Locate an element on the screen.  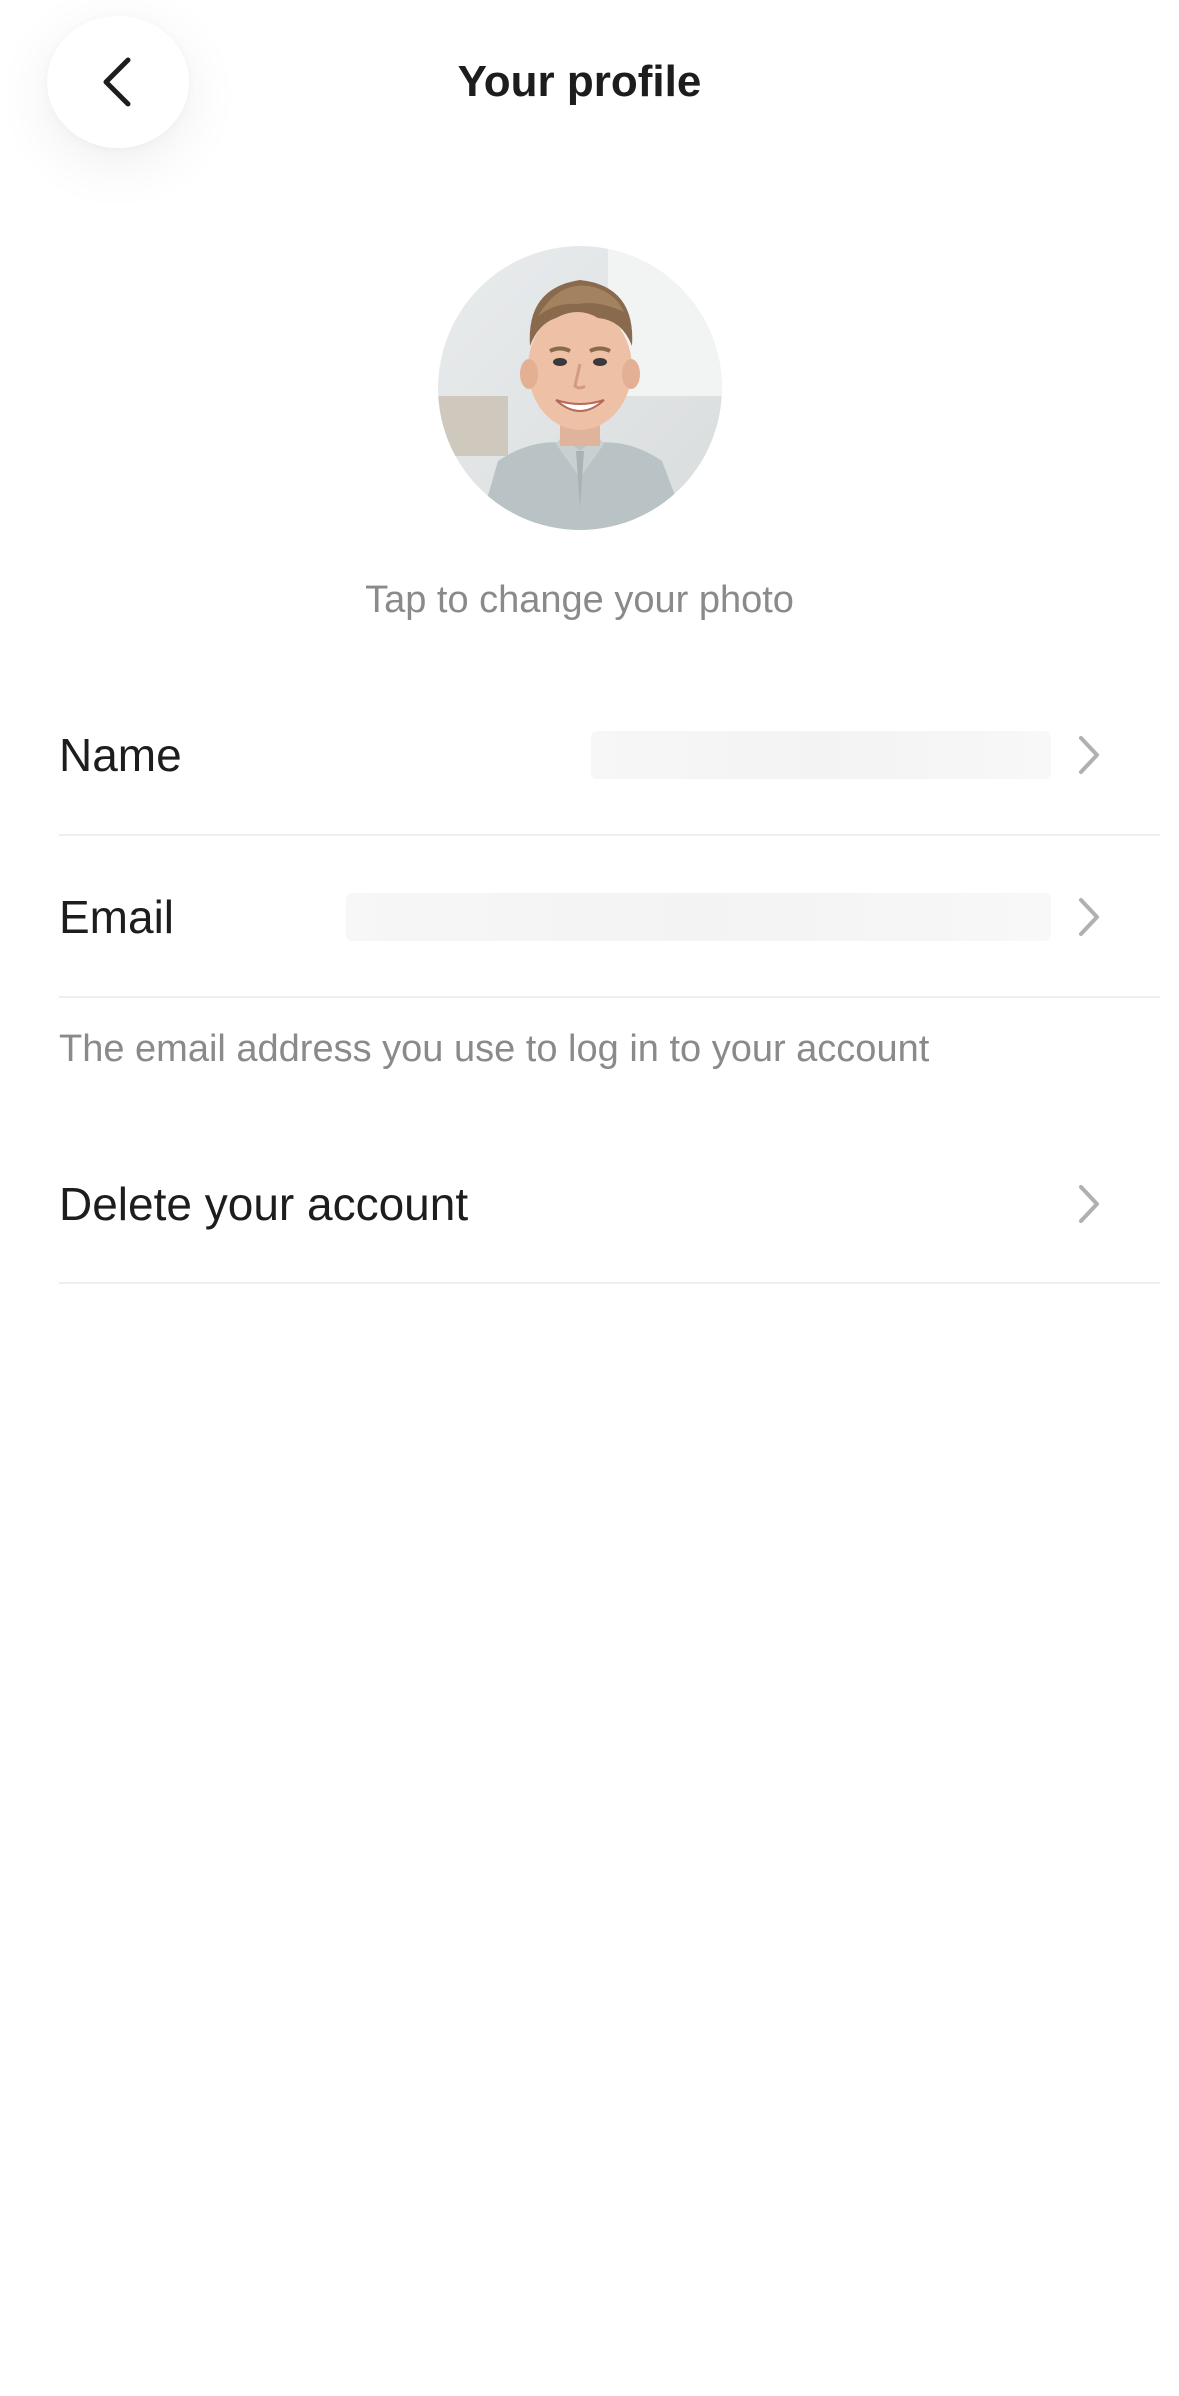
delete-account-row: Delete your account is located at coordinates (609, 1202).